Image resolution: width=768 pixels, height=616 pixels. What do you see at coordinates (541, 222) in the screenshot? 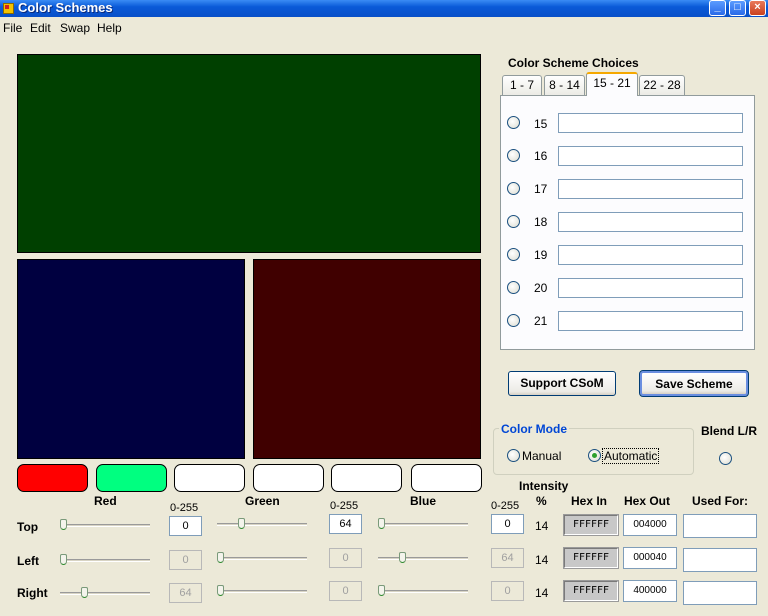
I see `choice-number: 18` at bounding box center [541, 222].